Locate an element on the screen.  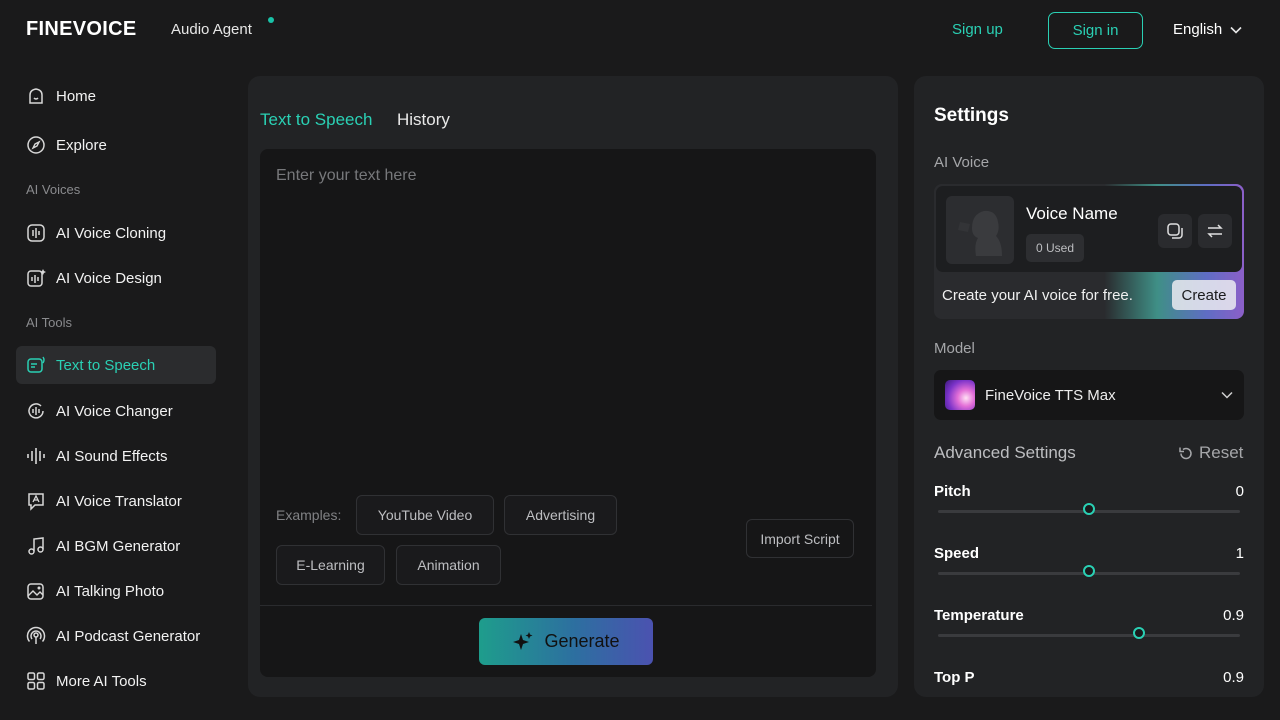
divider is located at coordinates (566, 605).